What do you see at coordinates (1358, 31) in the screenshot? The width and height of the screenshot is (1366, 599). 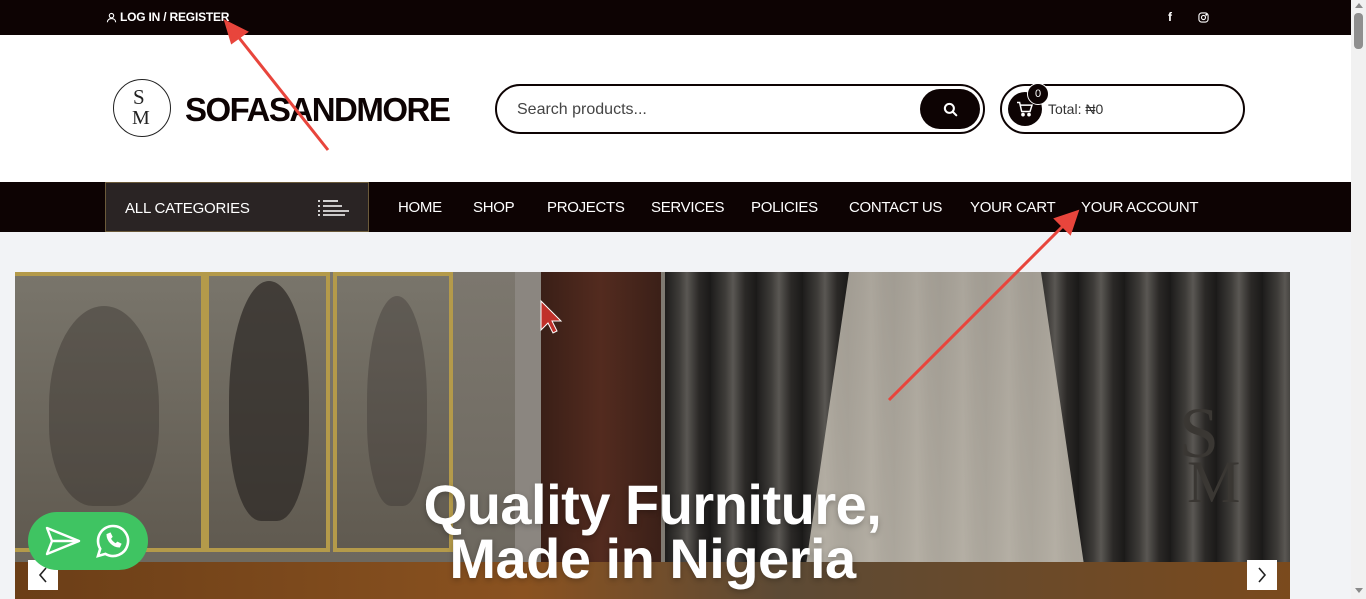 I see `scroll-thumb` at bounding box center [1358, 31].